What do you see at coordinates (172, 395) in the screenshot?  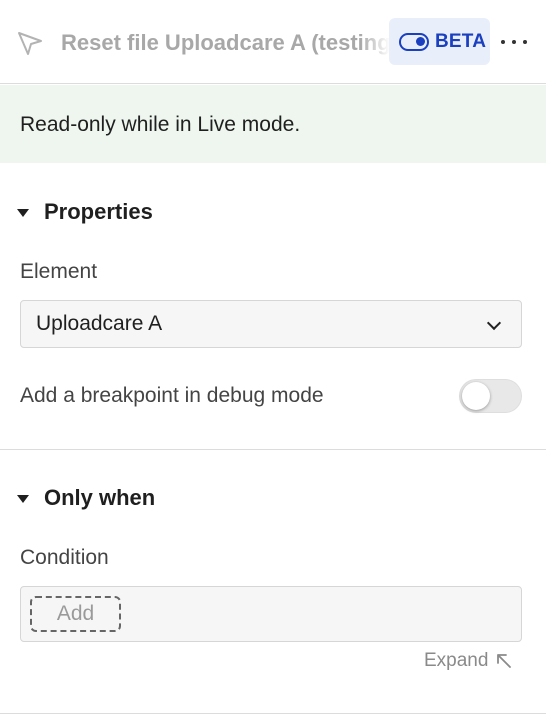 I see `breakpoint-label: Add a breakpoint in debug mode` at bounding box center [172, 395].